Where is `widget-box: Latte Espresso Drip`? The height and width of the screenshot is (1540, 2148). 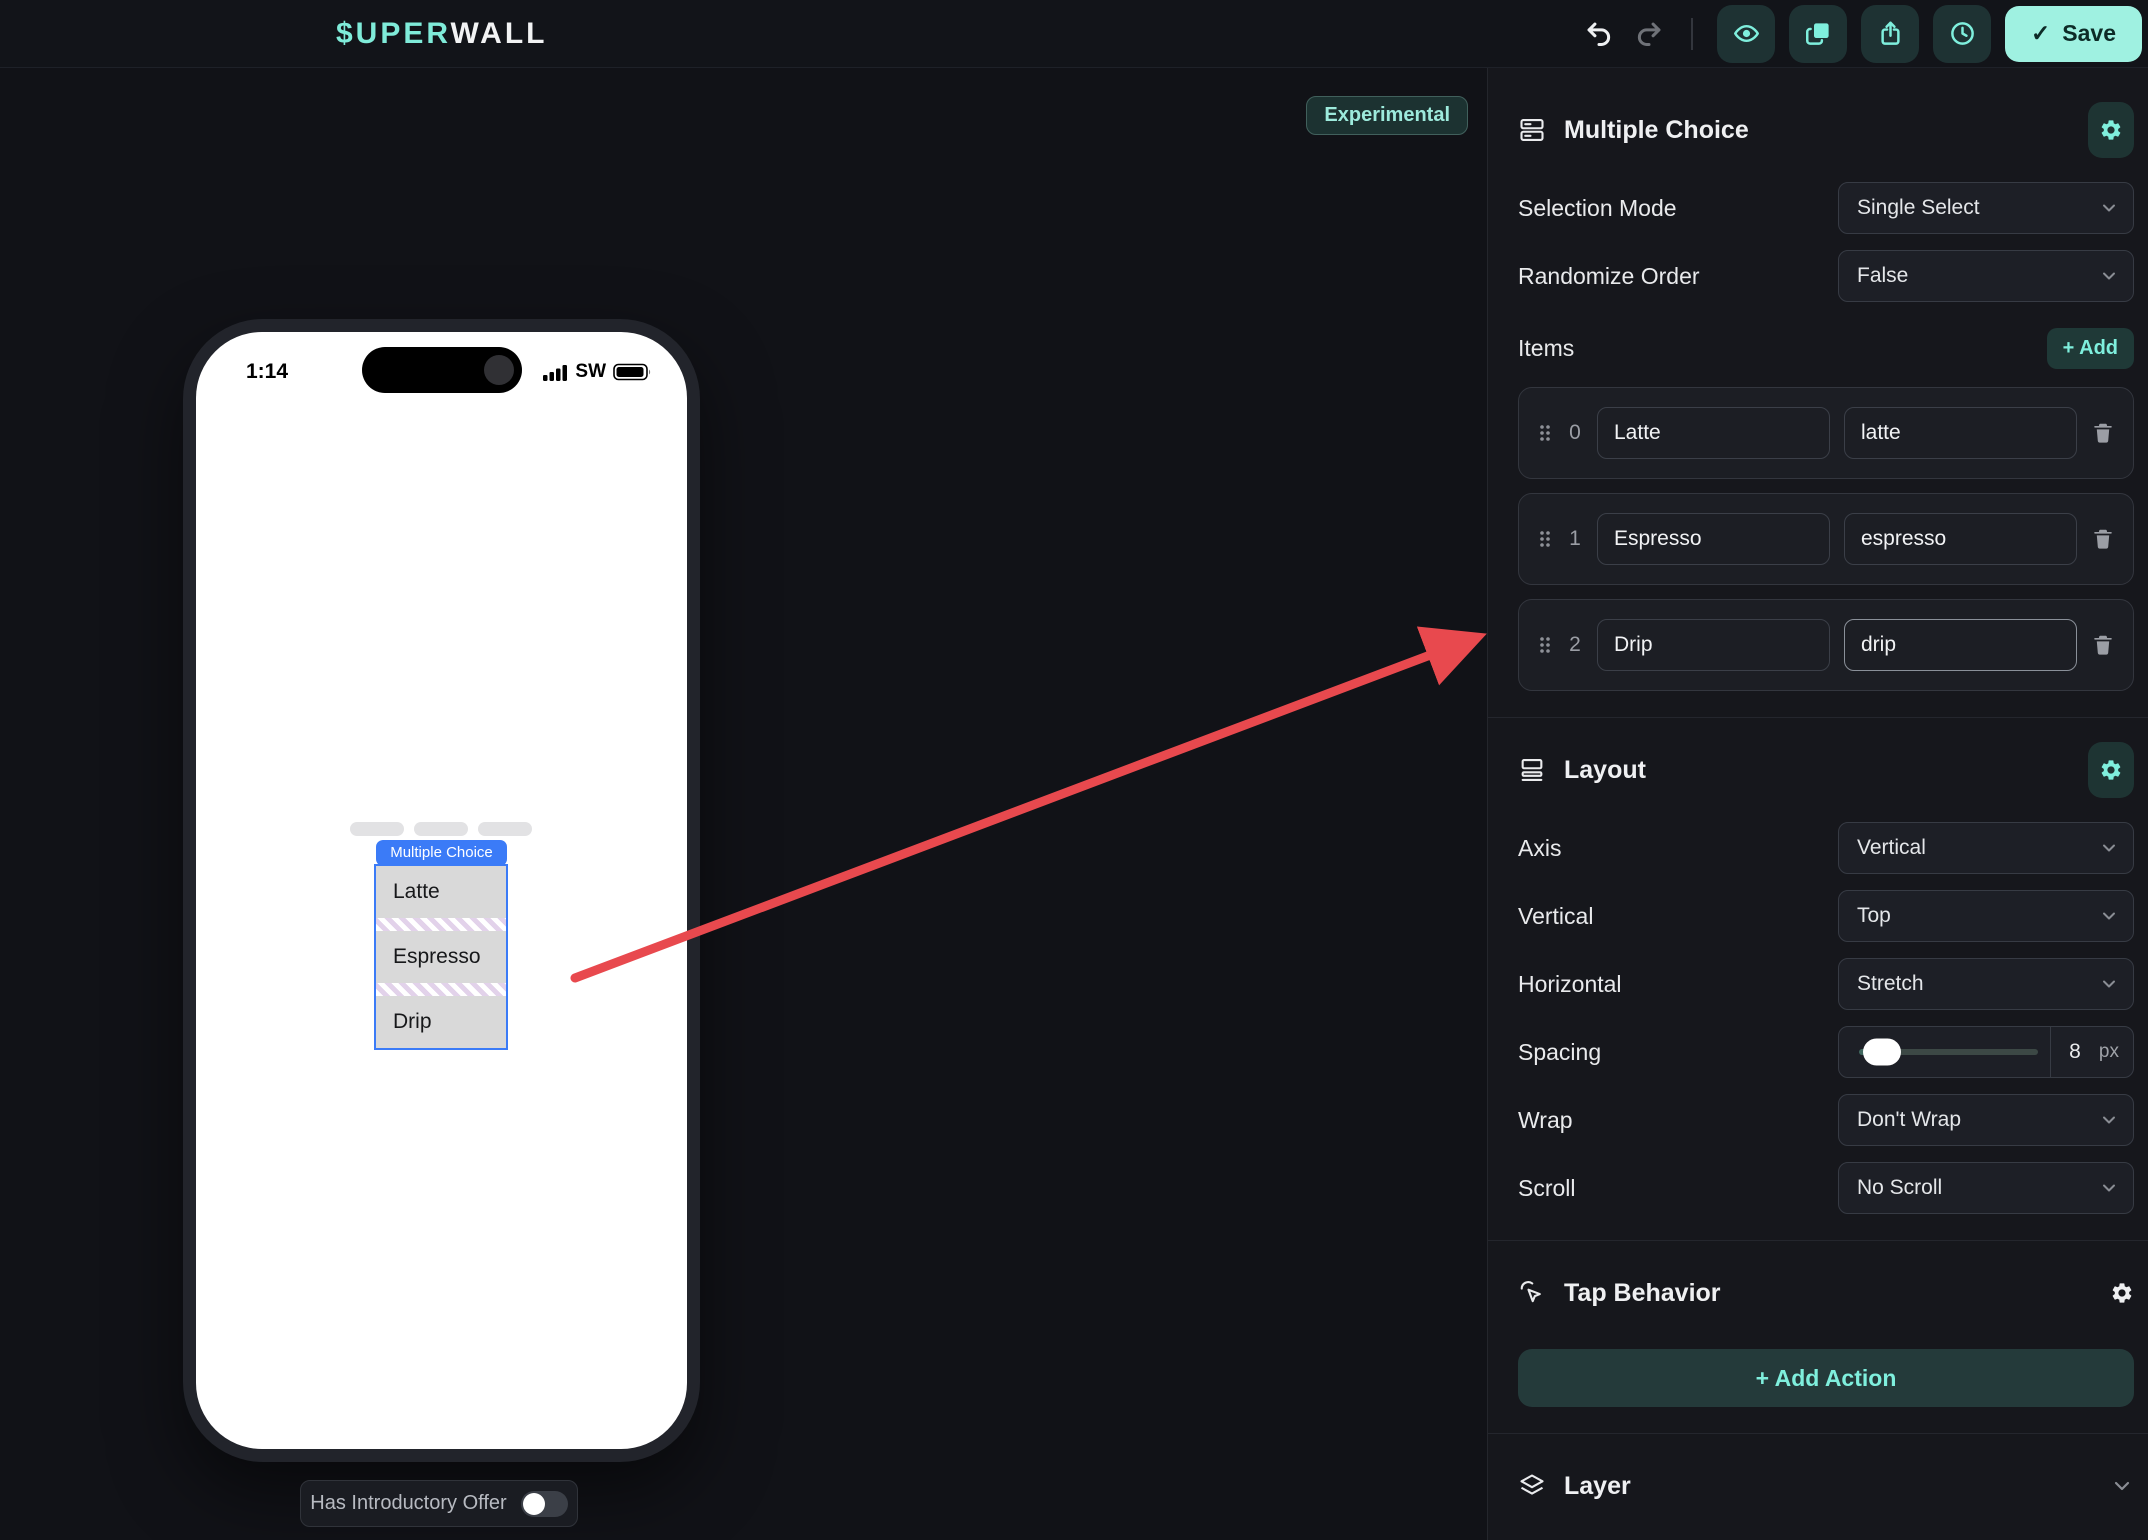 widget-box: Latte Espresso Drip is located at coordinates (441, 957).